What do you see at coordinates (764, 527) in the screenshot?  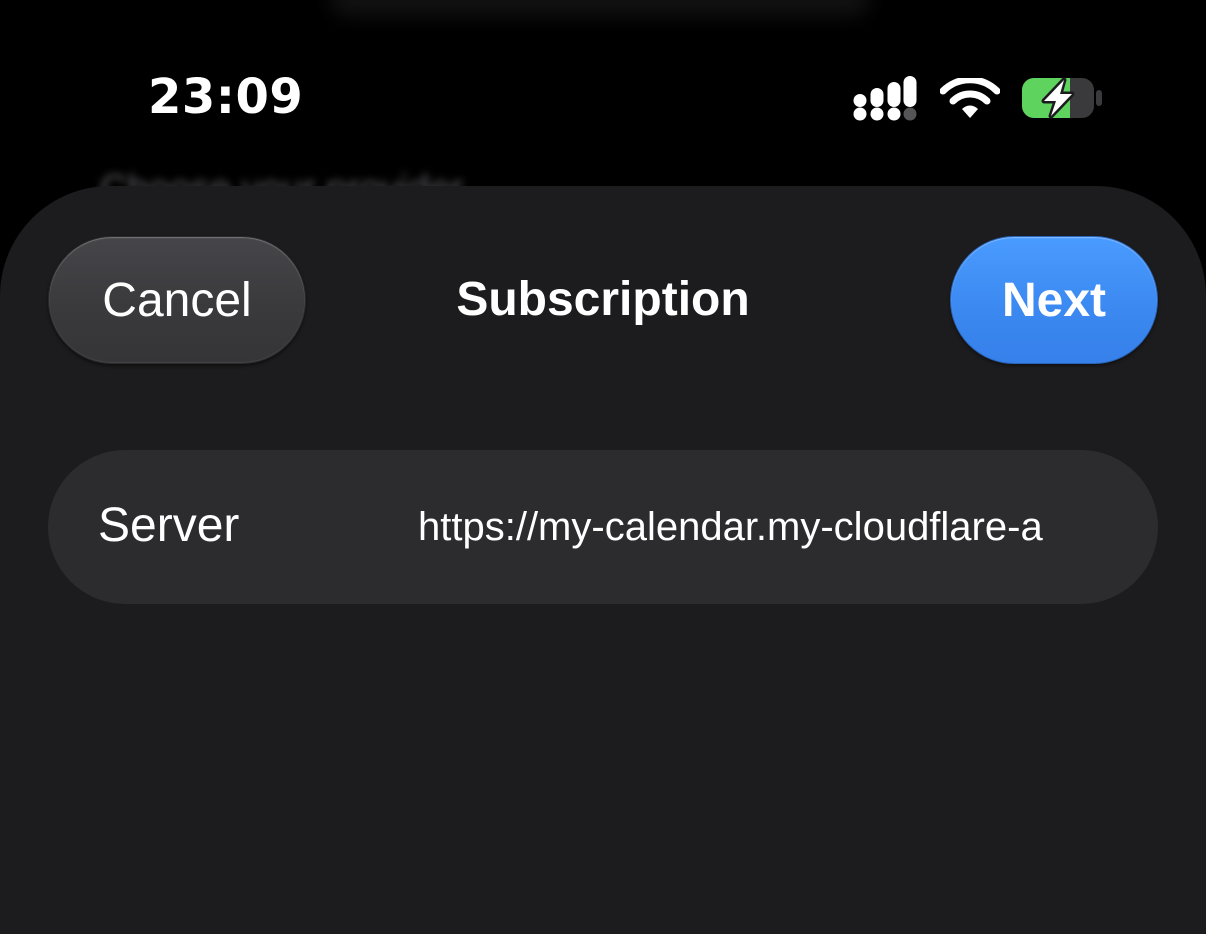 I see `server-url-input: https://my-calendar.my-cloudflare-a` at bounding box center [764, 527].